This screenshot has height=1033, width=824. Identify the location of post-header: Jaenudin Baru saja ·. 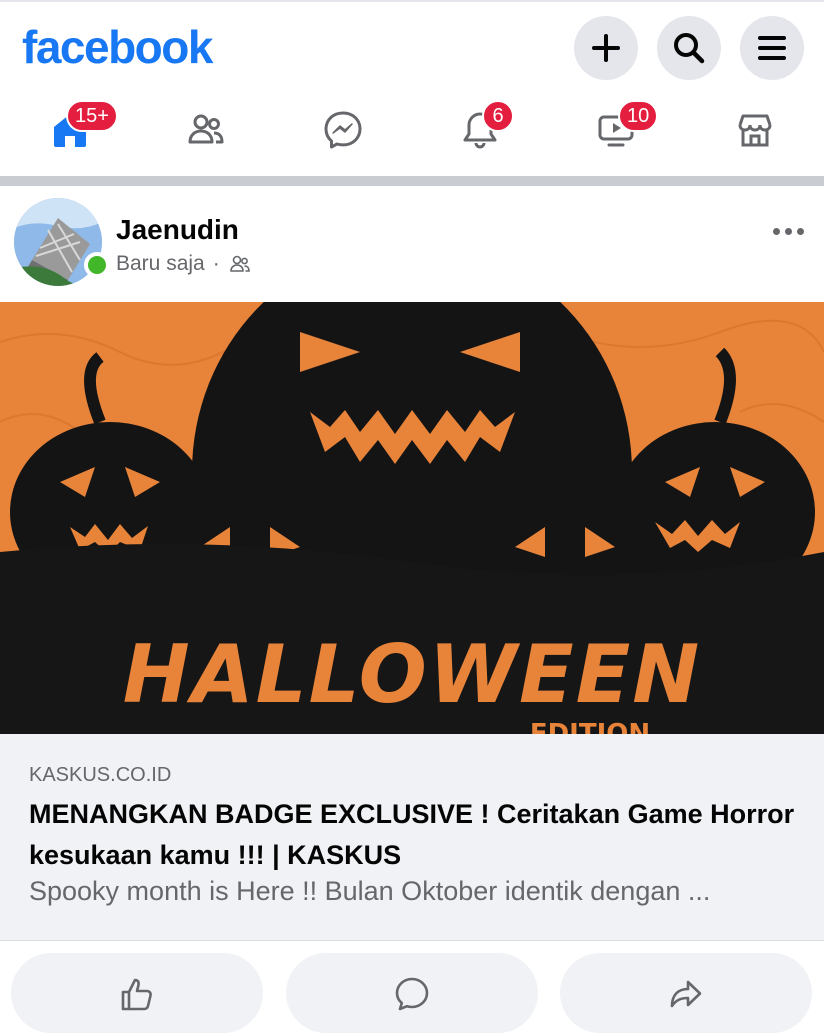
(412, 244).